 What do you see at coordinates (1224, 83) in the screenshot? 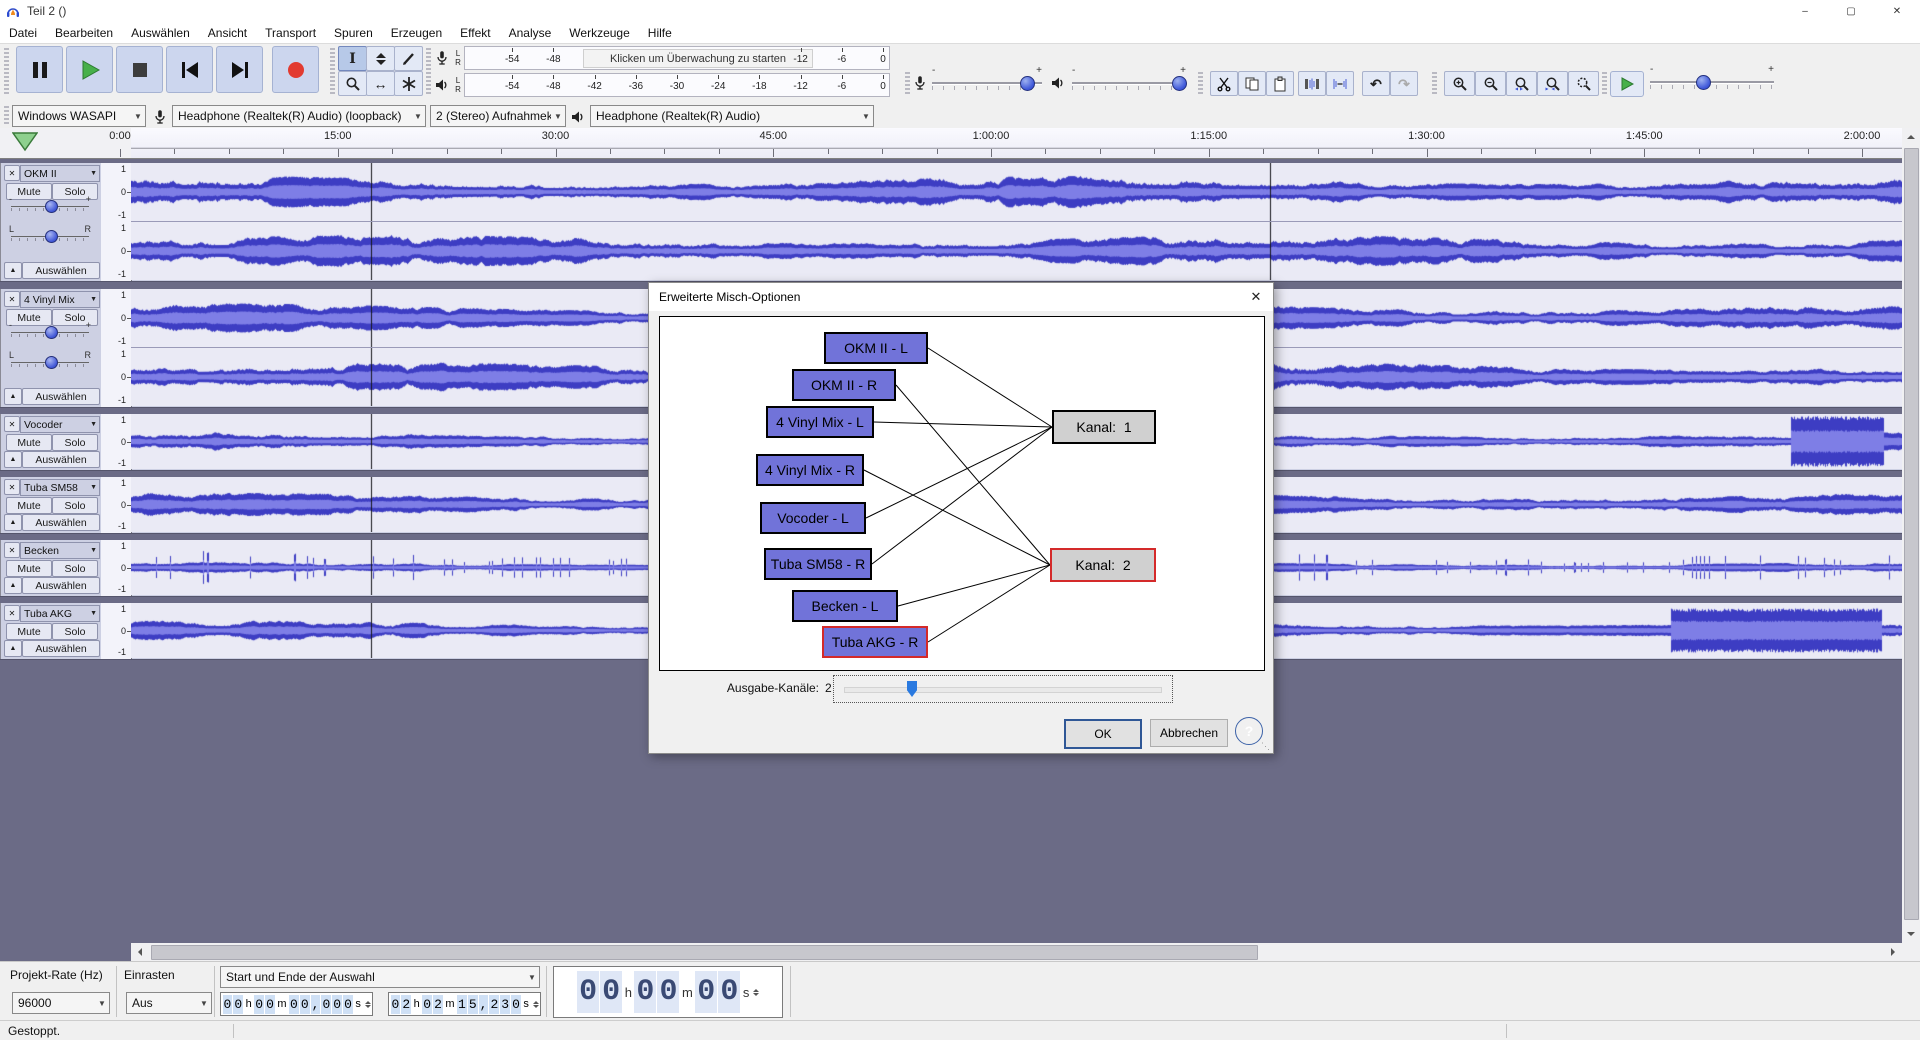
I see `cut-button` at bounding box center [1224, 83].